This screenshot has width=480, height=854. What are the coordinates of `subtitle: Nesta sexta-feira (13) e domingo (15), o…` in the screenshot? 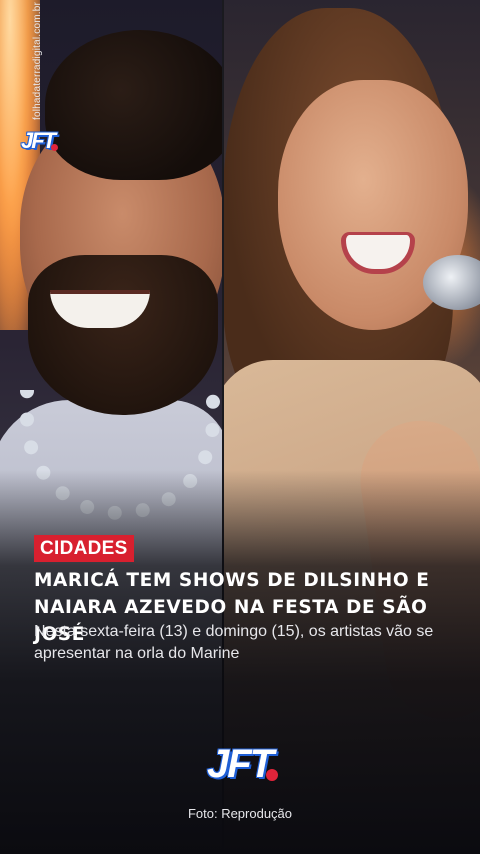 It's located at (249, 643).